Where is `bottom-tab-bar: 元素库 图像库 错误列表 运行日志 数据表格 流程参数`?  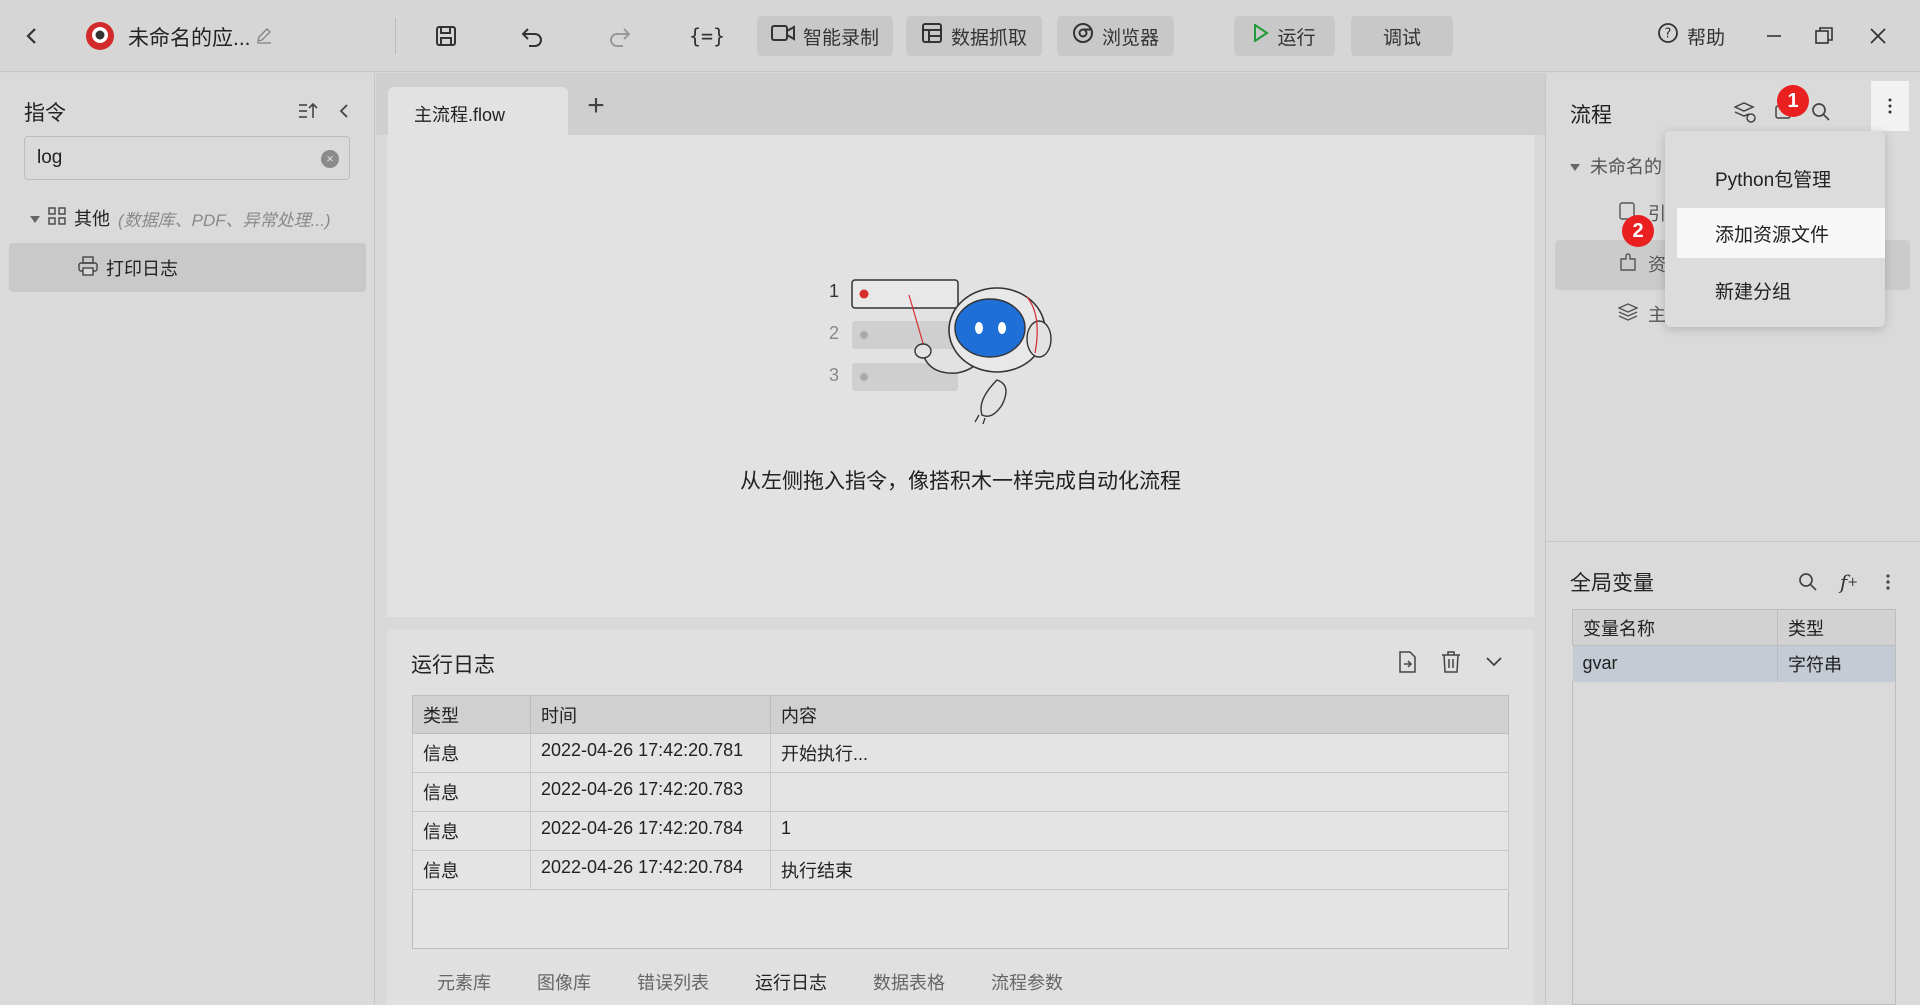 bottom-tab-bar: 元素库 图像库 错误列表 运行日志 数据表格 流程参数 is located at coordinates (773, 982).